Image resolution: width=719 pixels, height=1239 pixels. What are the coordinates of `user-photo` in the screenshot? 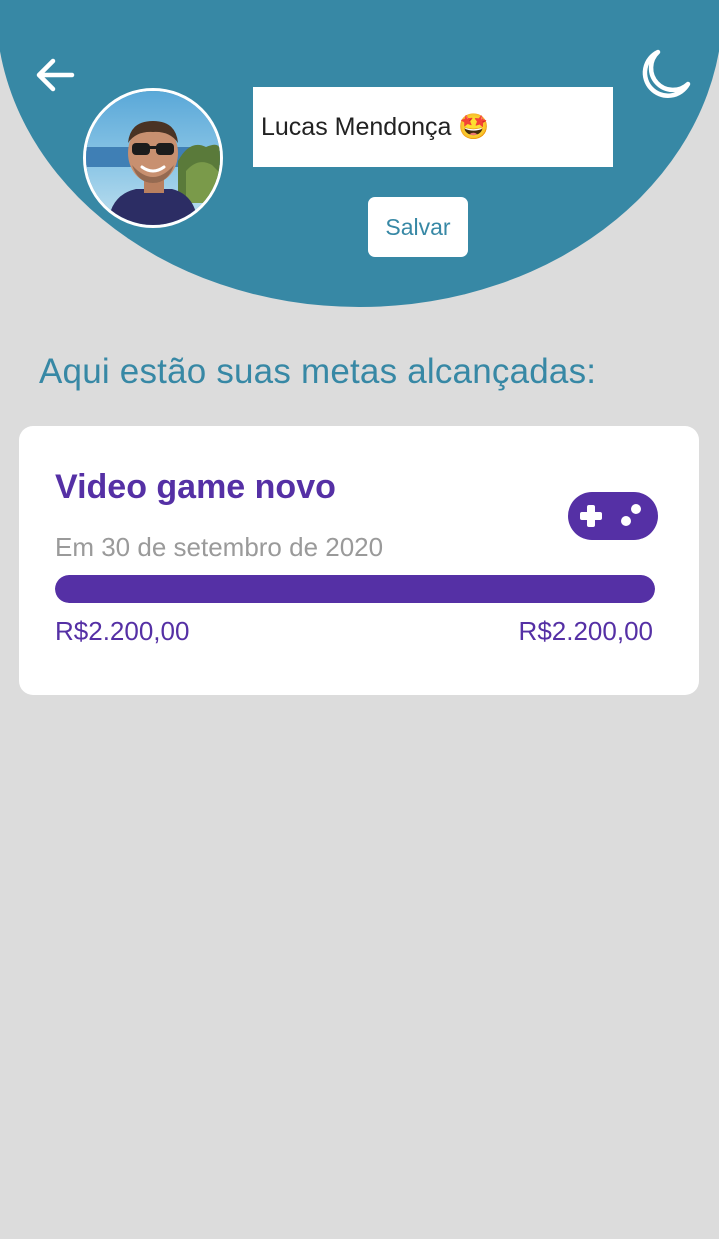 It's located at (153, 158).